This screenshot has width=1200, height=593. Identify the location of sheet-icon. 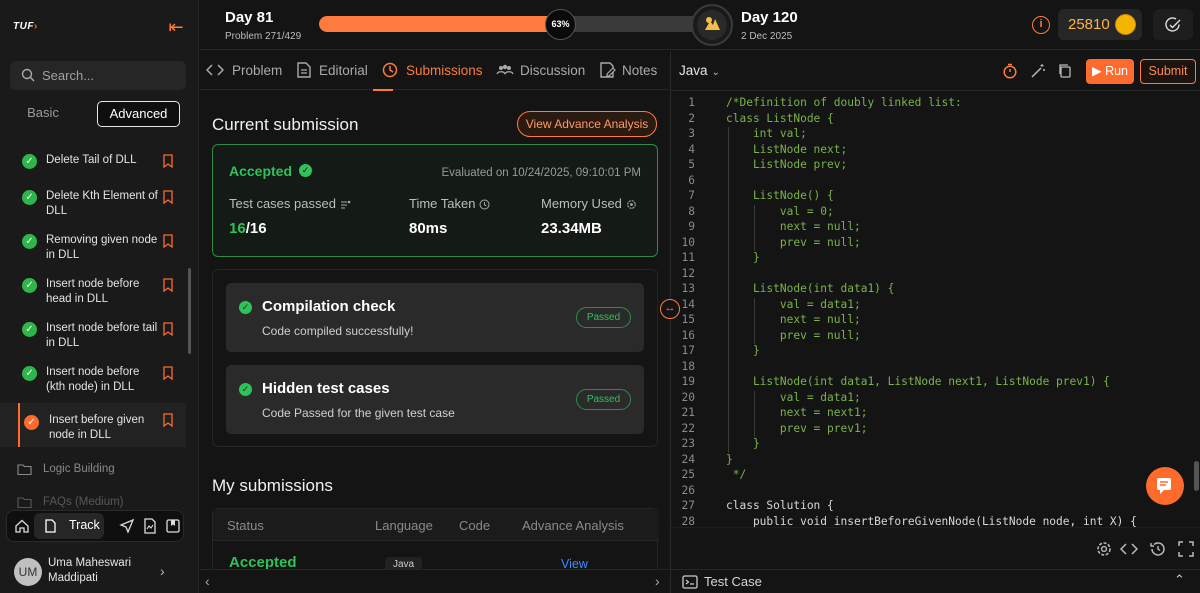
(150, 526).